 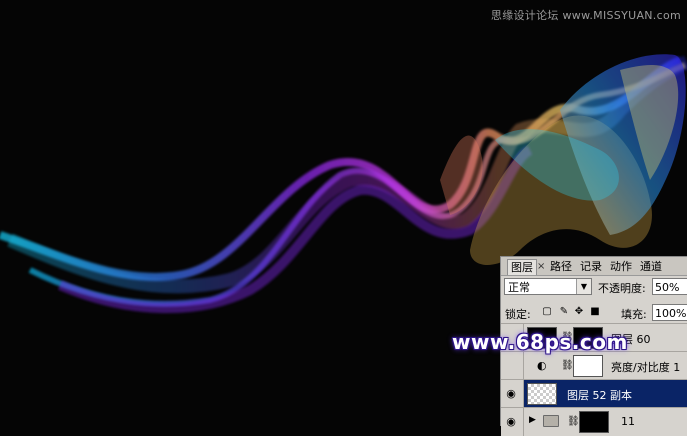 I want to click on fill-field: 100%, so click(x=669, y=312).